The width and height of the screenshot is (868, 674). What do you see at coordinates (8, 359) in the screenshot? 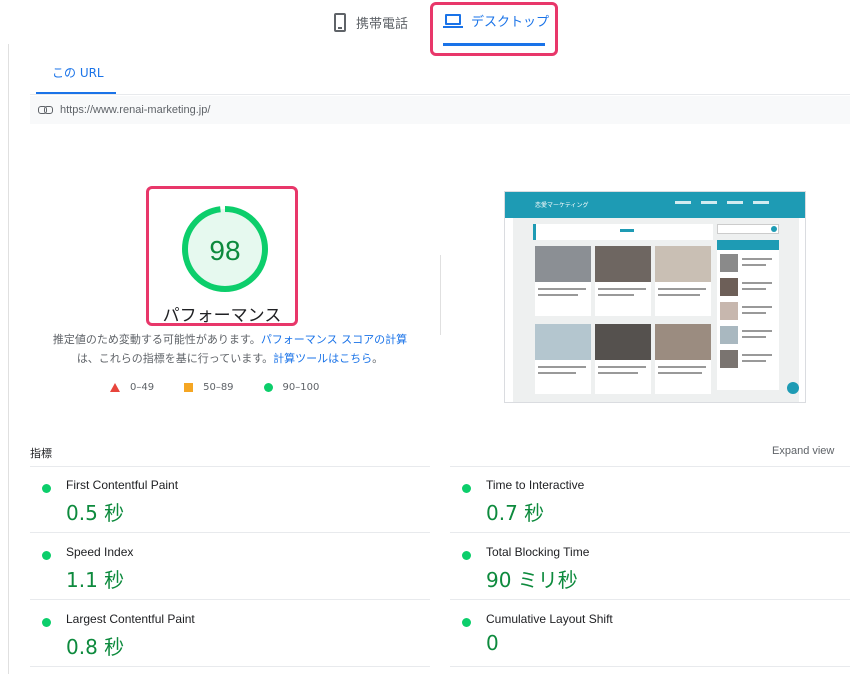
I see `panel-border` at bounding box center [8, 359].